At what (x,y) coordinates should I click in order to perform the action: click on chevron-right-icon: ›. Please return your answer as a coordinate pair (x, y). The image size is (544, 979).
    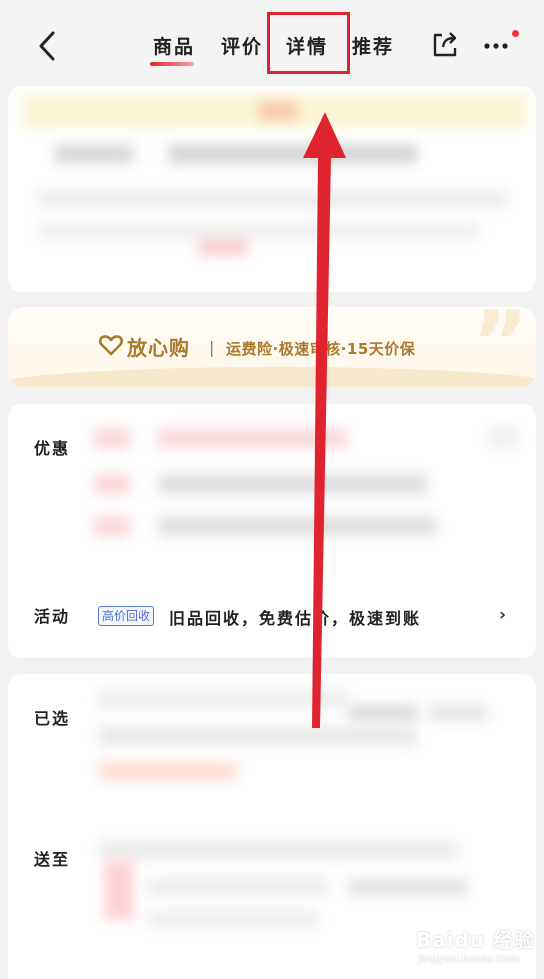
    Looking at the image, I should click on (502, 615).